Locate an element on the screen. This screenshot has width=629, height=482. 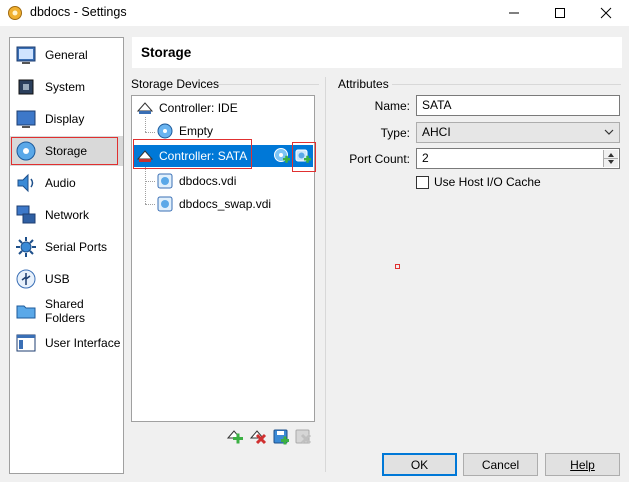
add-optical-drive-button is located at coordinates (282, 156).